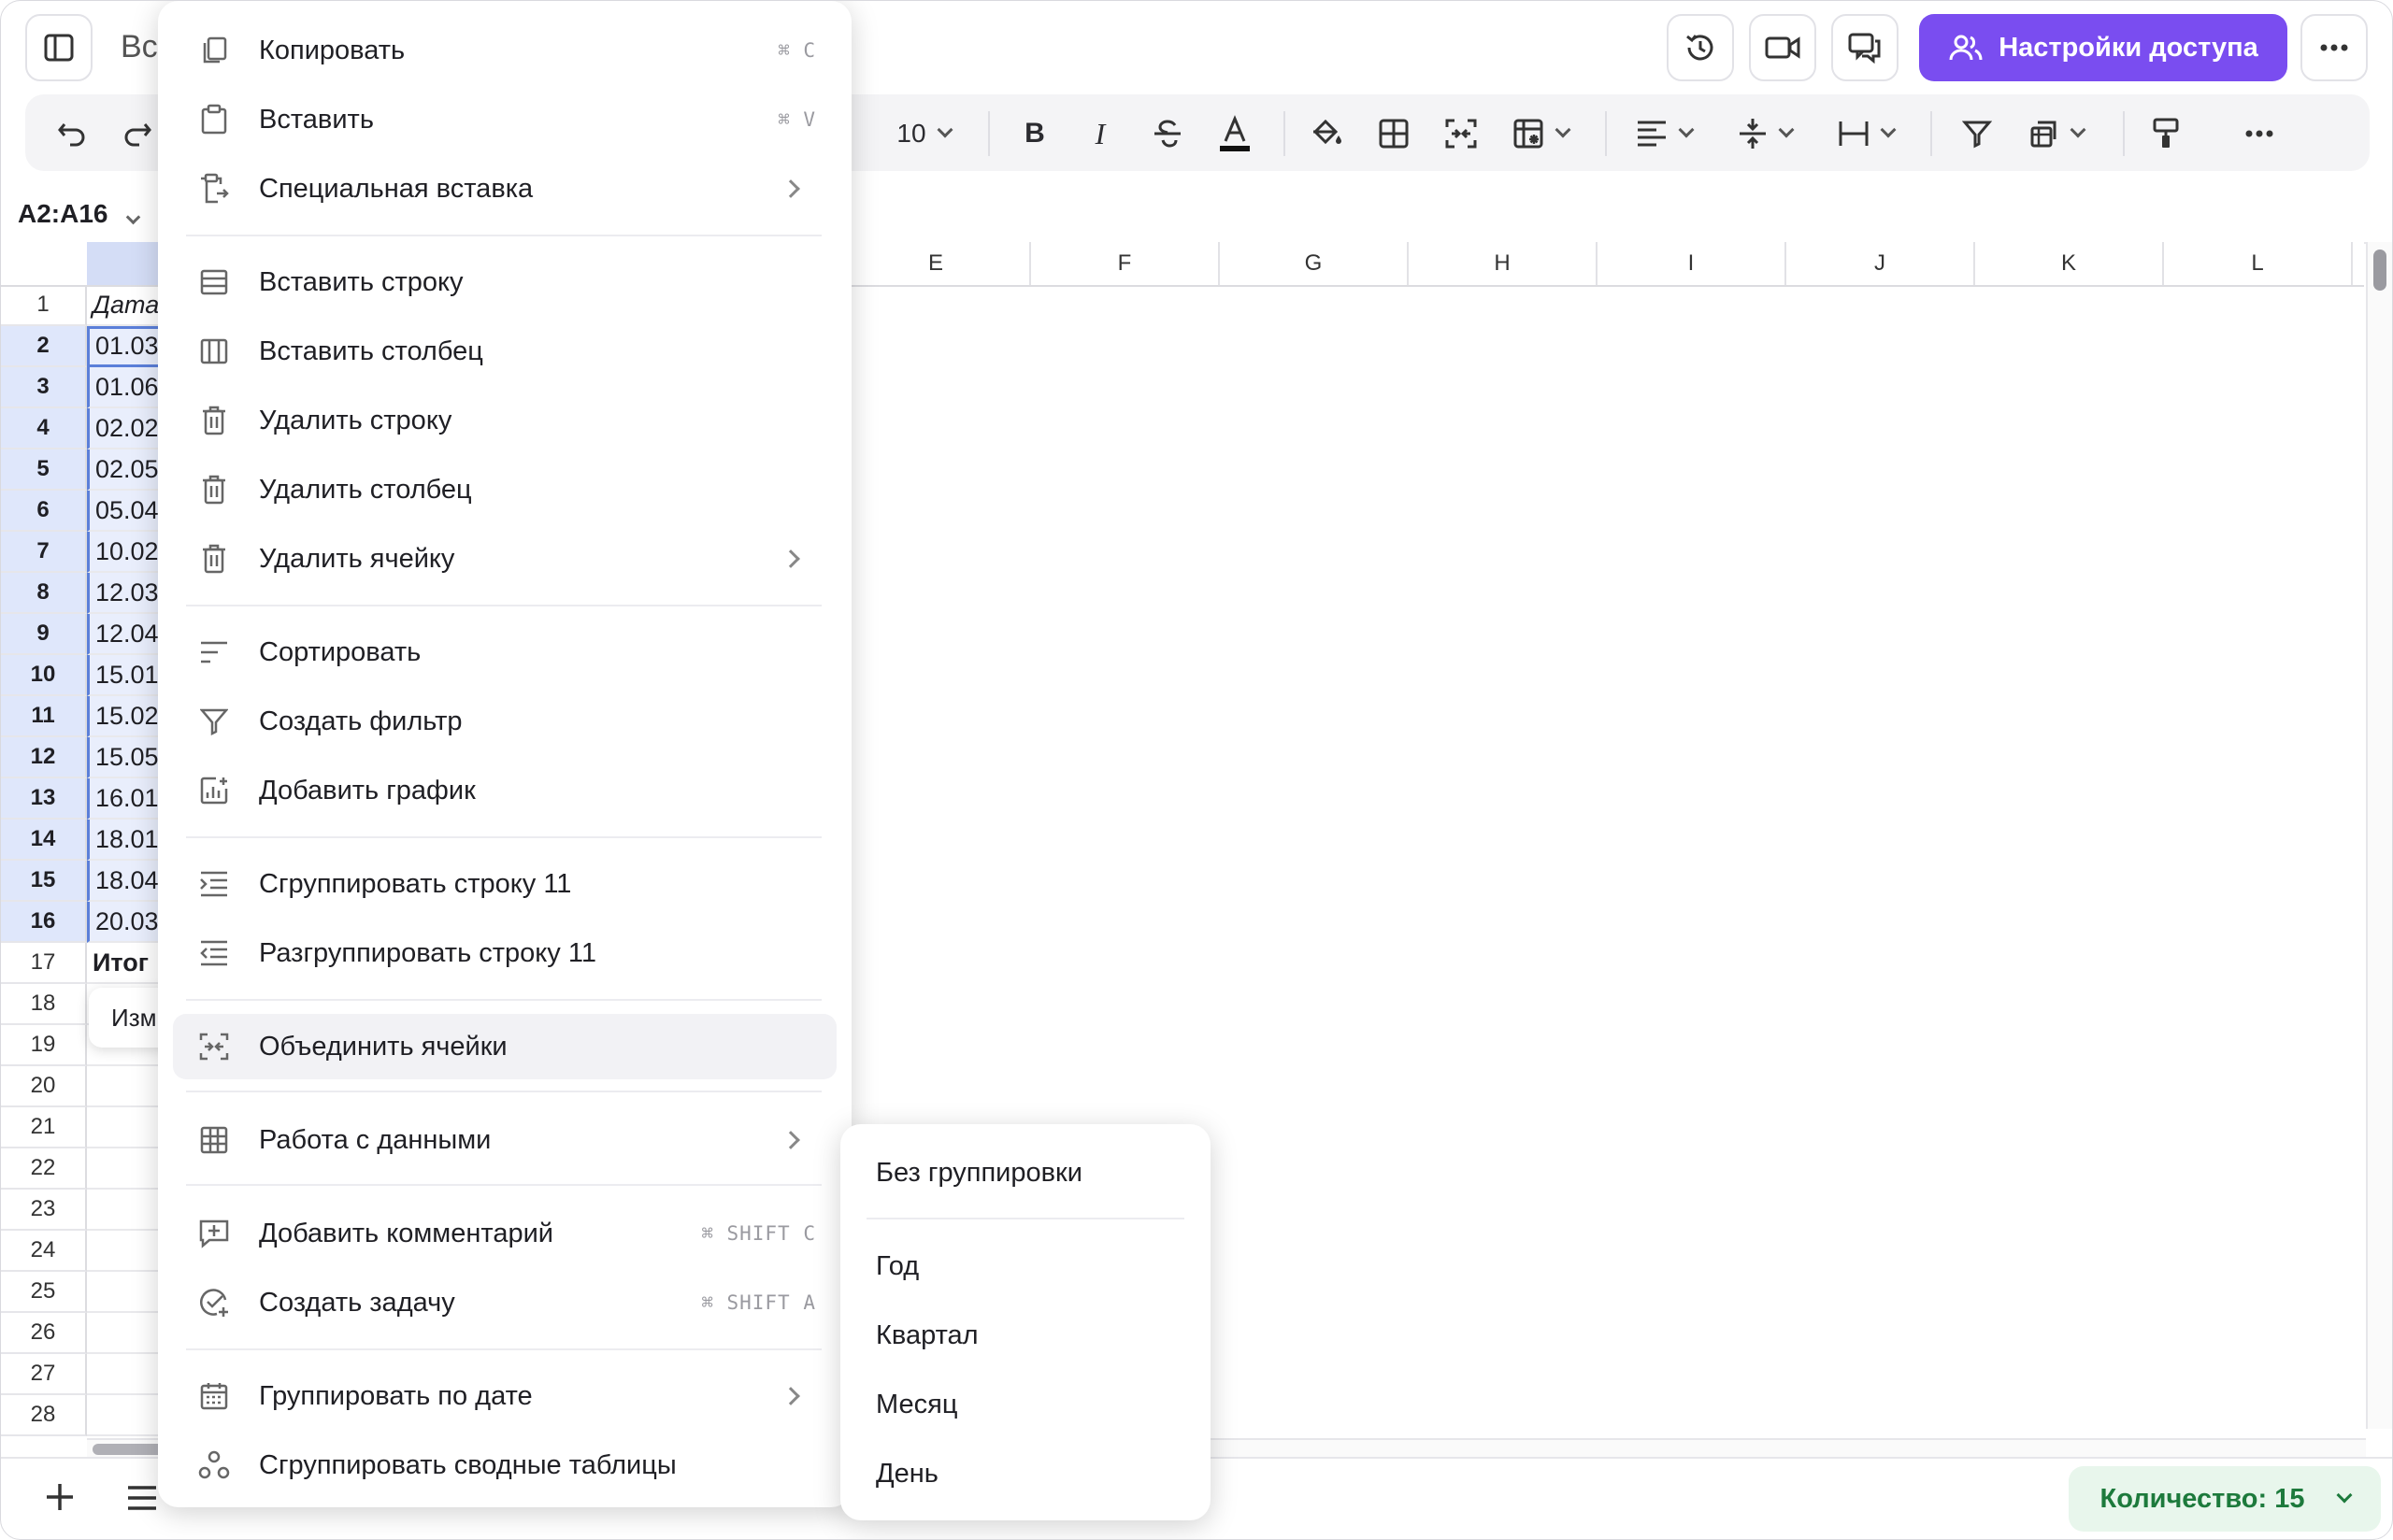 The image size is (2393, 1540). I want to click on row-header: 14, so click(44, 840).